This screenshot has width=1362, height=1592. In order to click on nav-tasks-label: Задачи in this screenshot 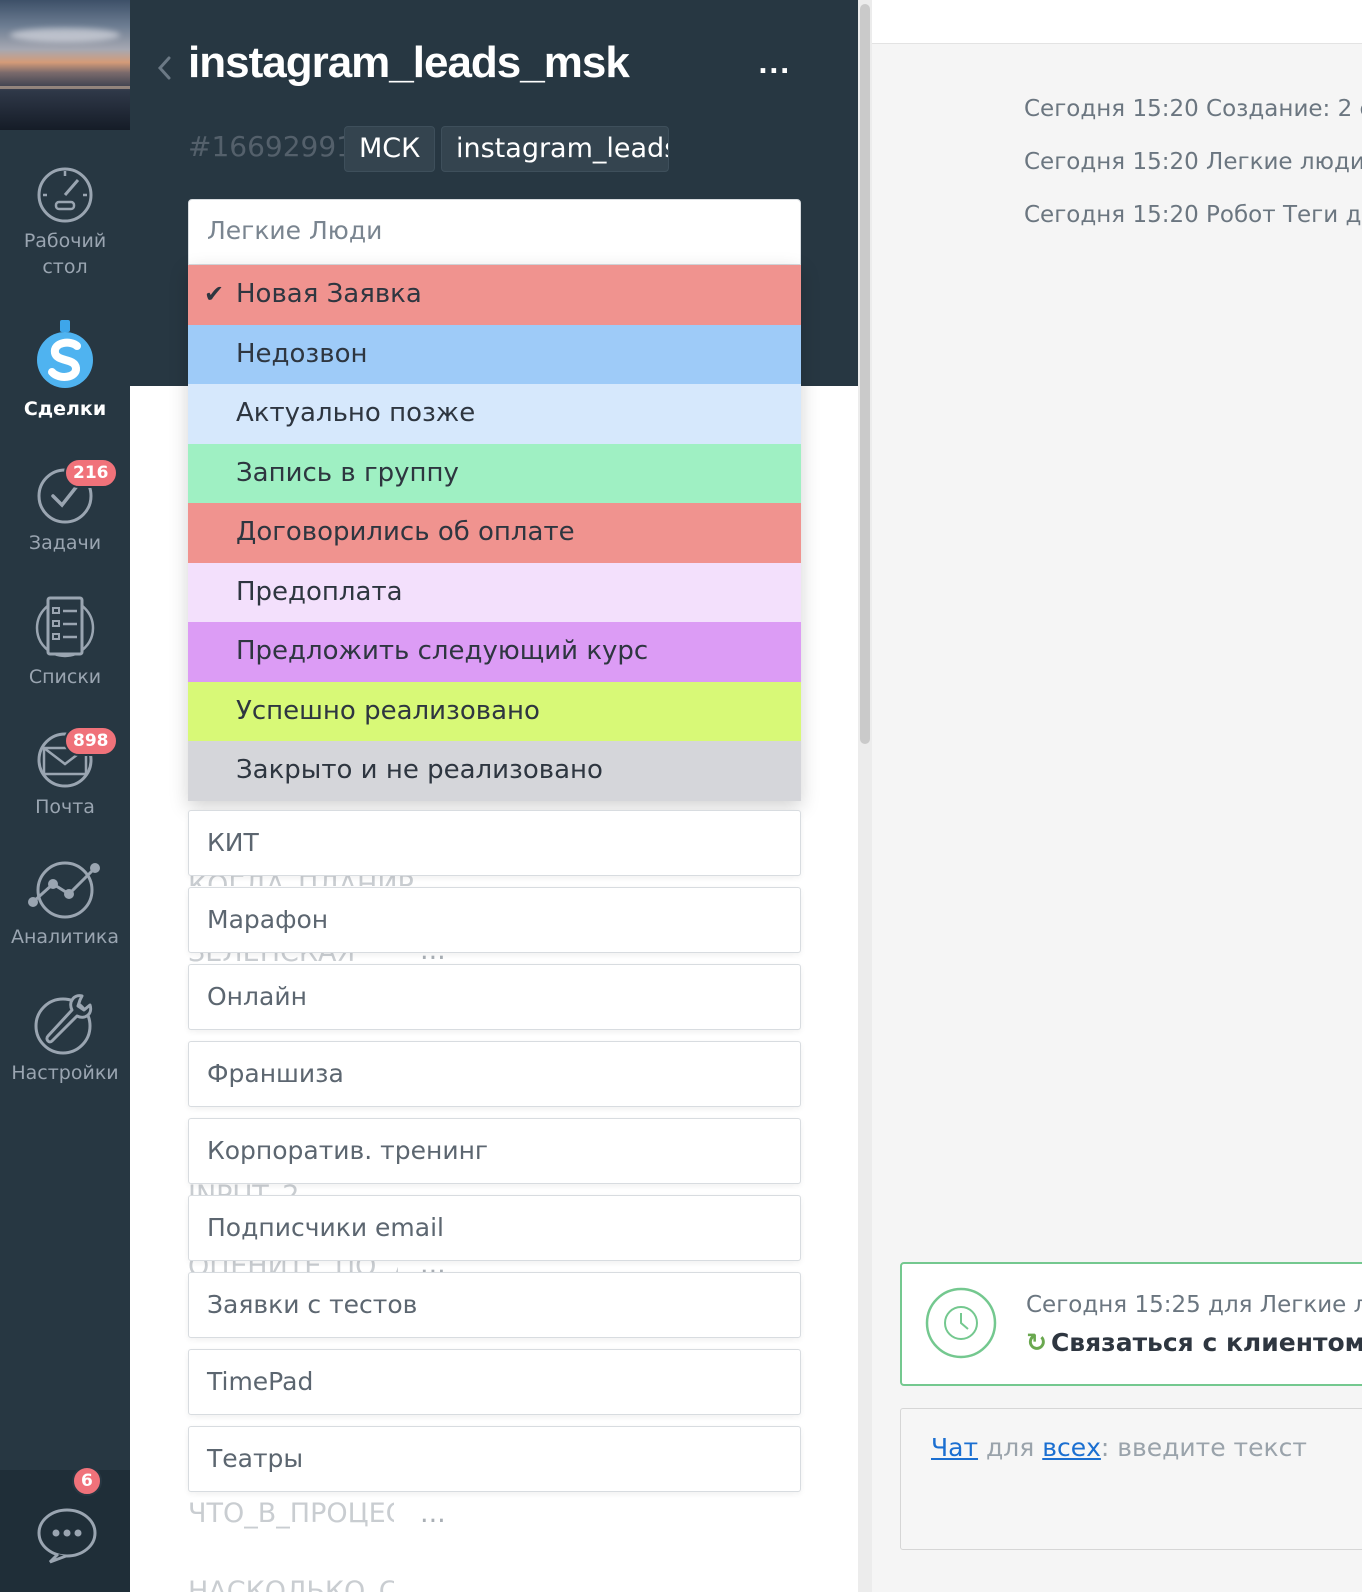, I will do `click(65, 543)`.